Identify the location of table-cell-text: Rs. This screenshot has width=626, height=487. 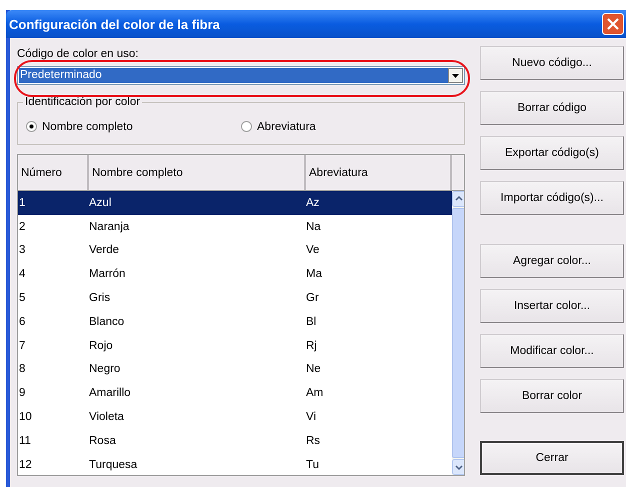
(314, 440).